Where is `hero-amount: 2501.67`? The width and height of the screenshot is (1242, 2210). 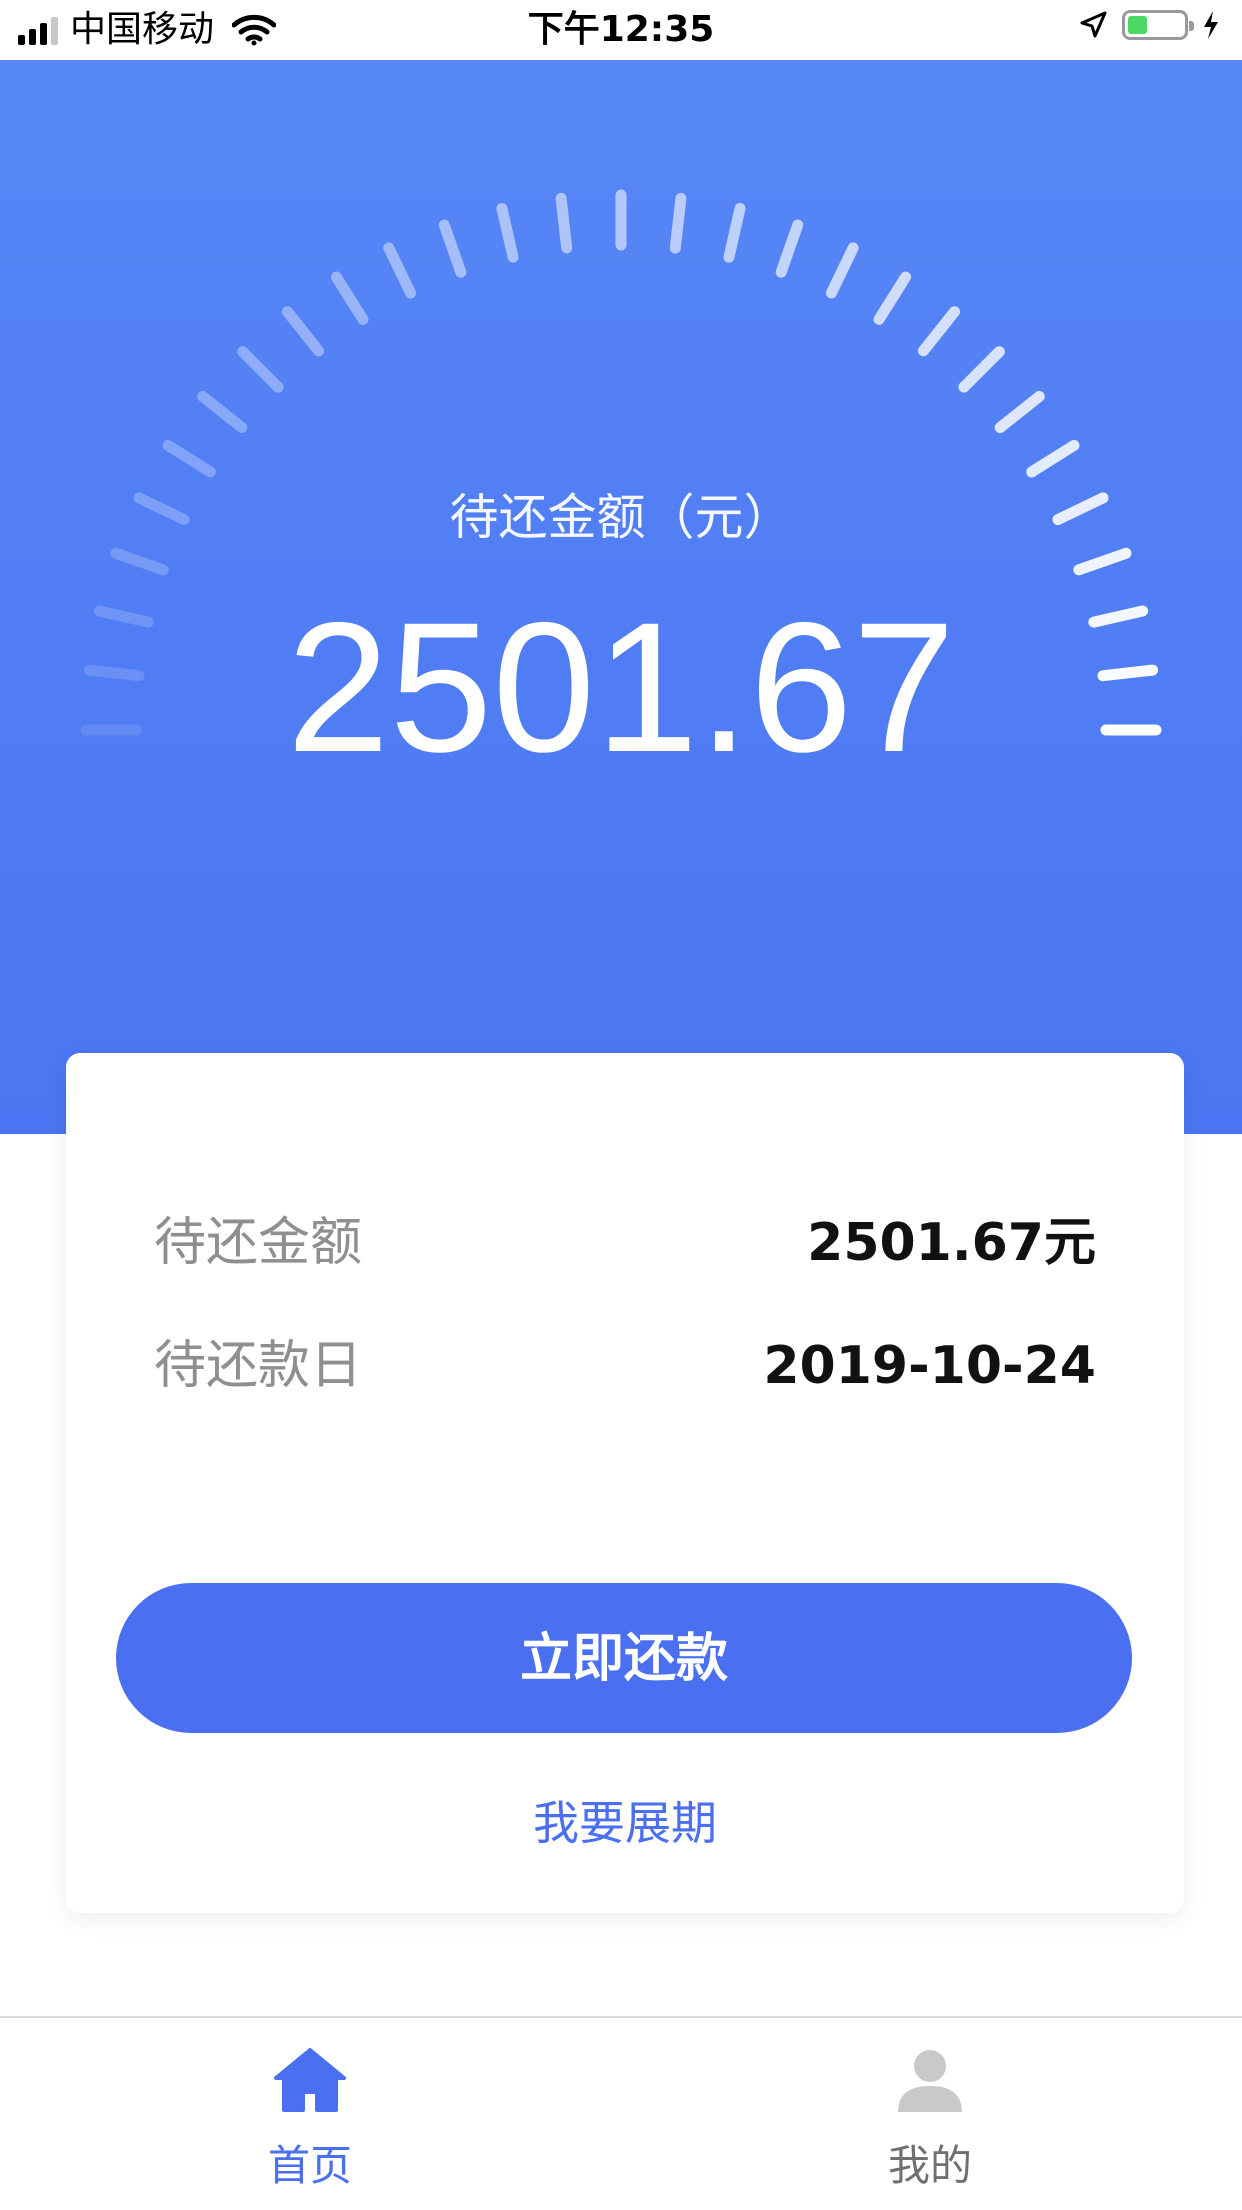
hero-amount: 2501.67 is located at coordinates (621, 688).